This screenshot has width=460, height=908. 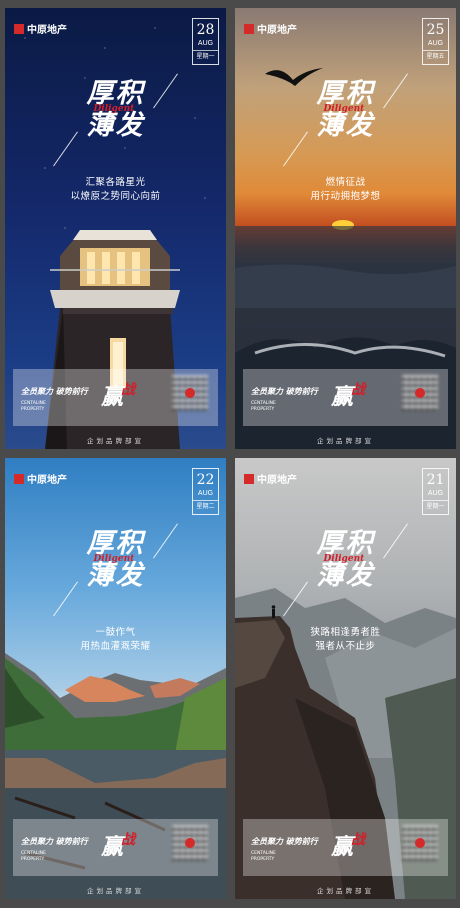 I want to click on tagline-line-2: 强者从不止步, so click(x=345, y=646).